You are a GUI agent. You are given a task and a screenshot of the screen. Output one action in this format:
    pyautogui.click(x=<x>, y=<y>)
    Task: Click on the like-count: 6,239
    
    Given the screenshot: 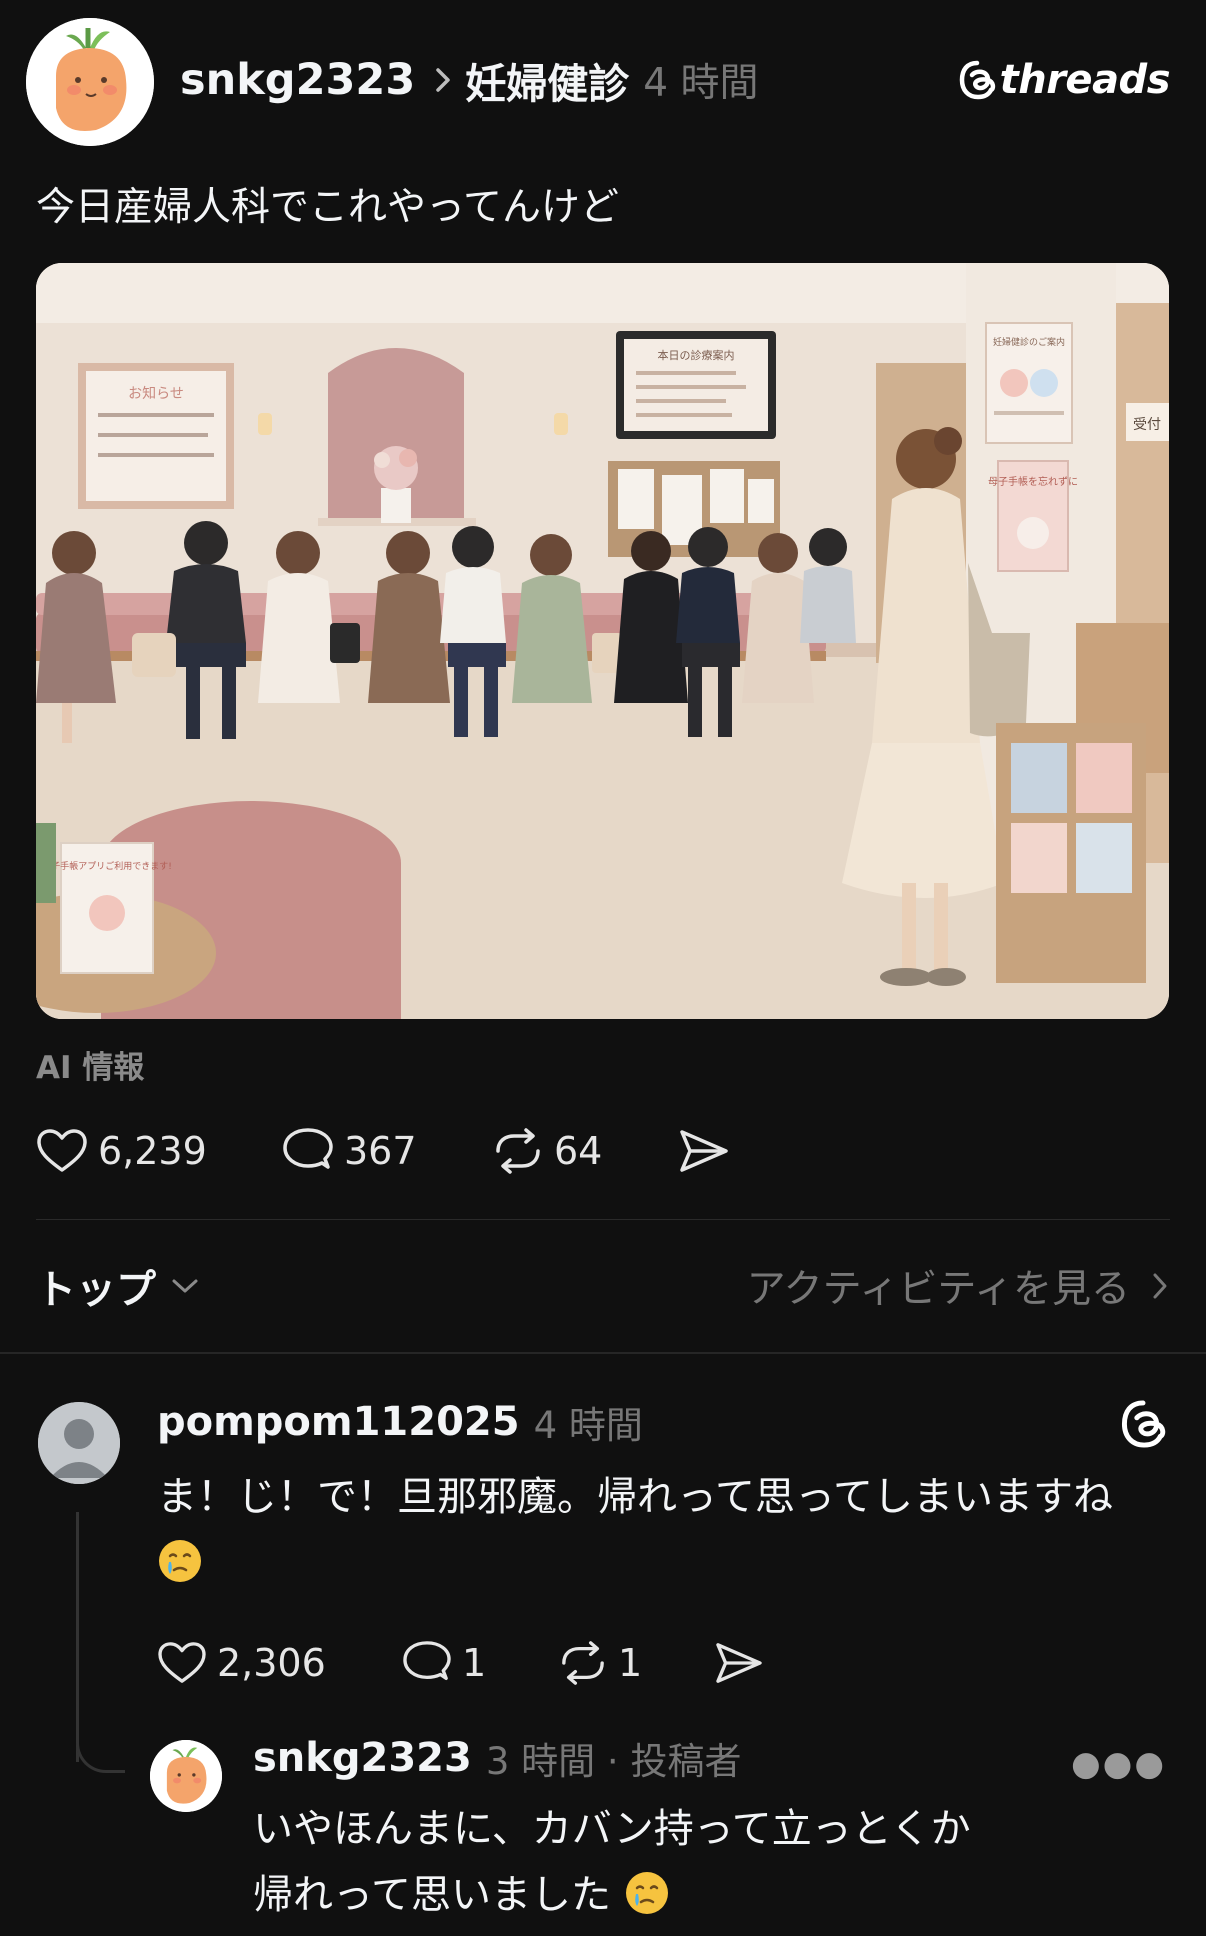 What is the action you would take?
    pyautogui.click(x=152, y=1151)
    